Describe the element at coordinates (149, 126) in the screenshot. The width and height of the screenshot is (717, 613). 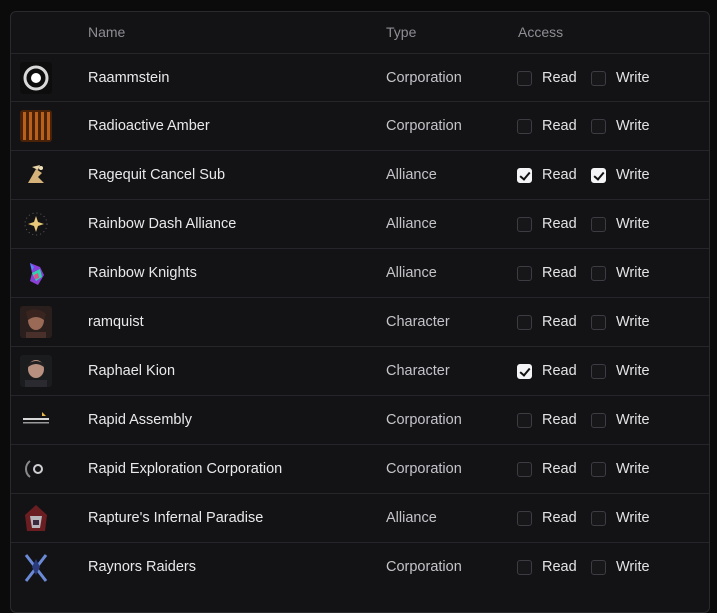
I see `row-name: Radioactive Amber` at that location.